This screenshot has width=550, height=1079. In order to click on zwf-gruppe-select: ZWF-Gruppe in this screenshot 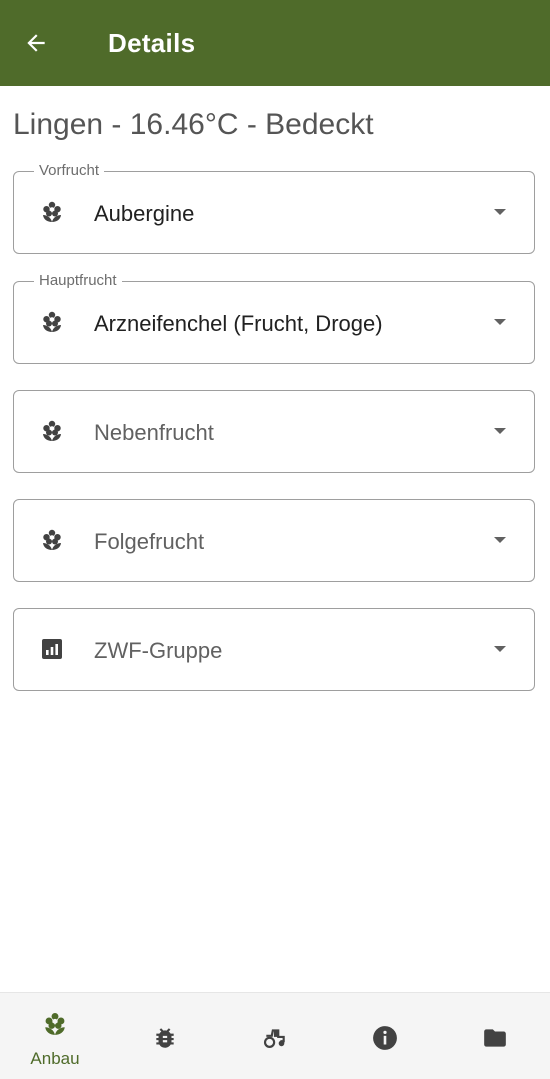, I will do `click(274, 649)`.